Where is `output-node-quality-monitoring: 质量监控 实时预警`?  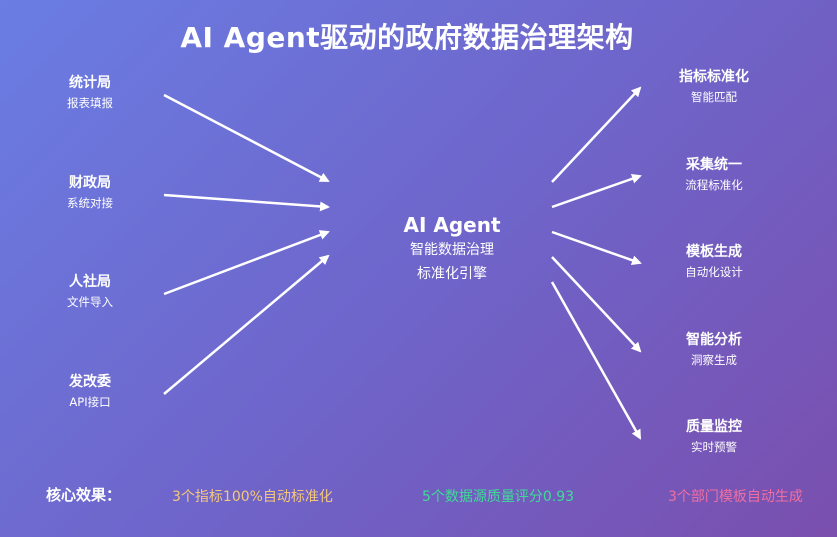
output-node-quality-monitoring: 质量监控 实时预警 is located at coordinates (714, 436).